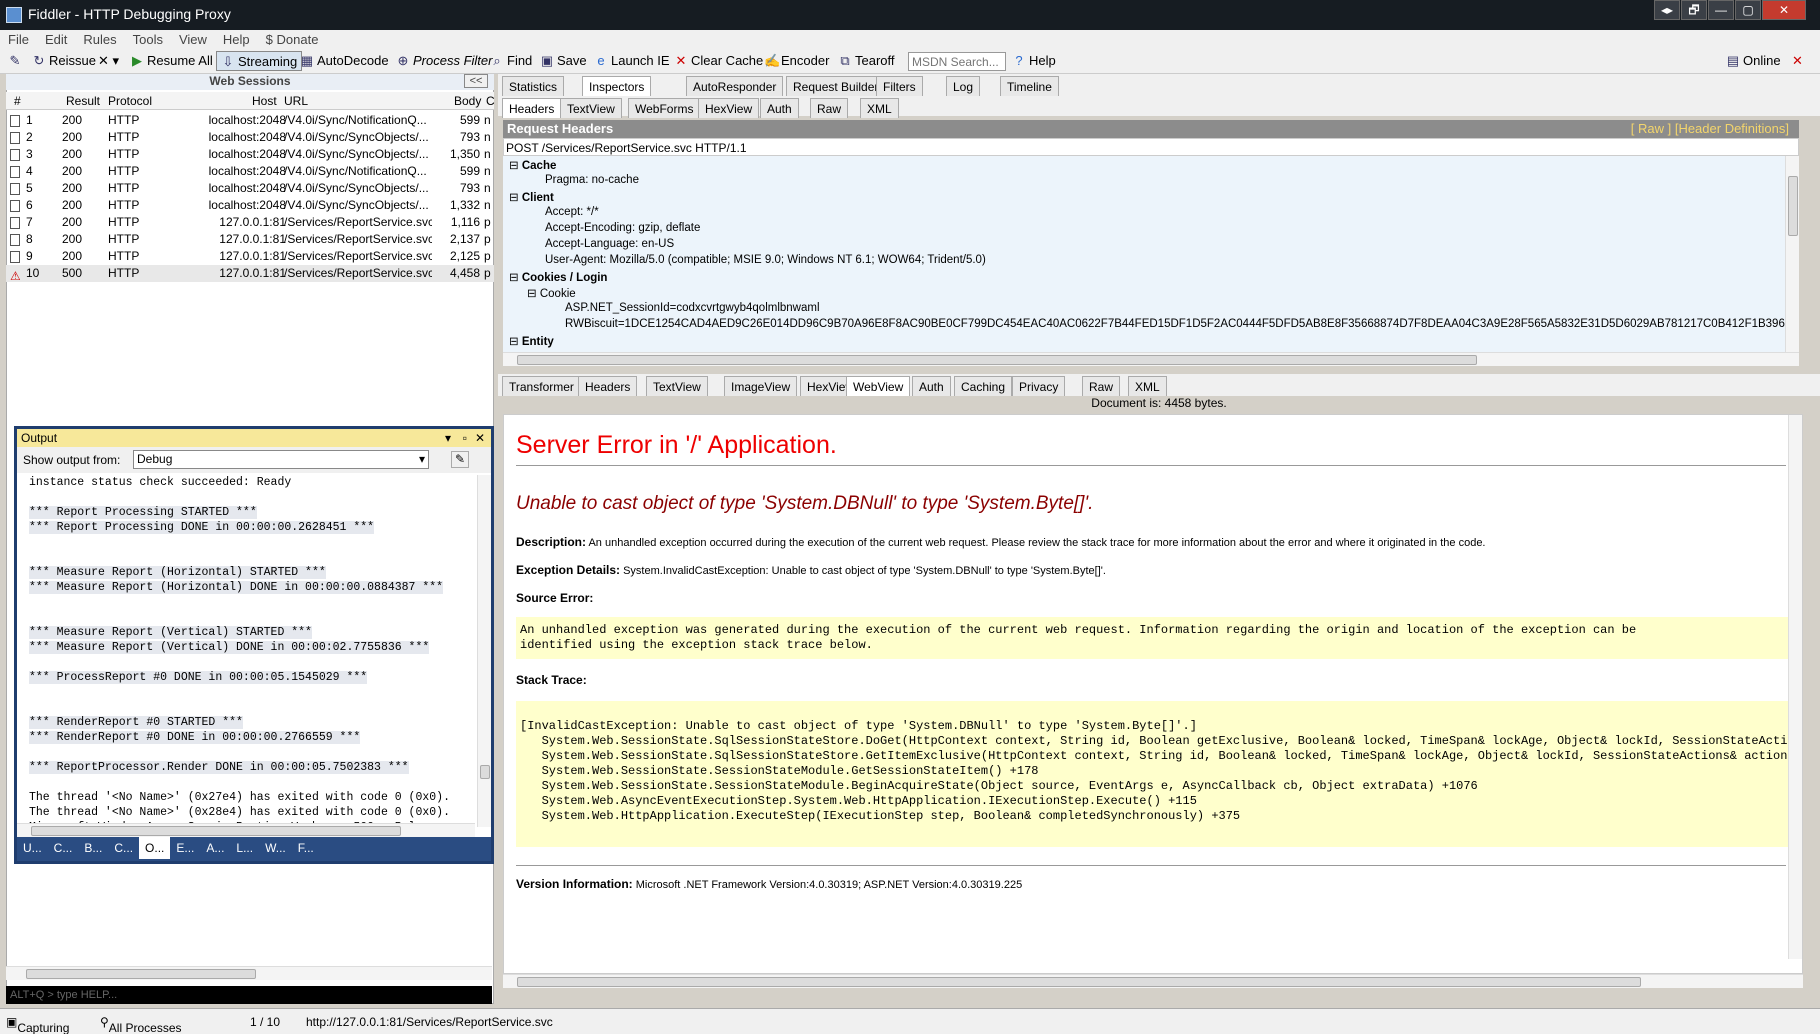  I want to click on col-host: Host, so click(264, 101).